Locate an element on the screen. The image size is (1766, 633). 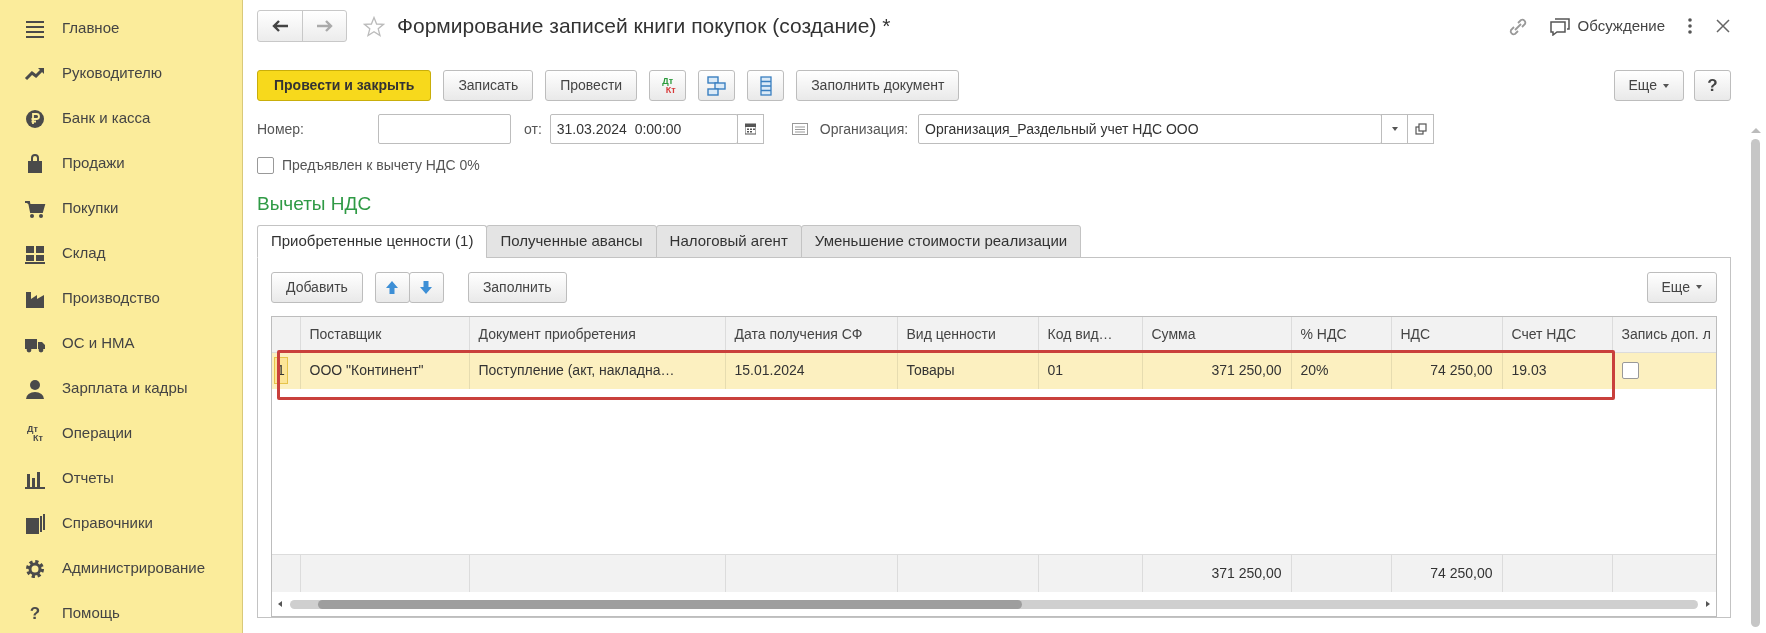
tab: Уменьшение стоимости реализации is located at coordinates (941, 241).